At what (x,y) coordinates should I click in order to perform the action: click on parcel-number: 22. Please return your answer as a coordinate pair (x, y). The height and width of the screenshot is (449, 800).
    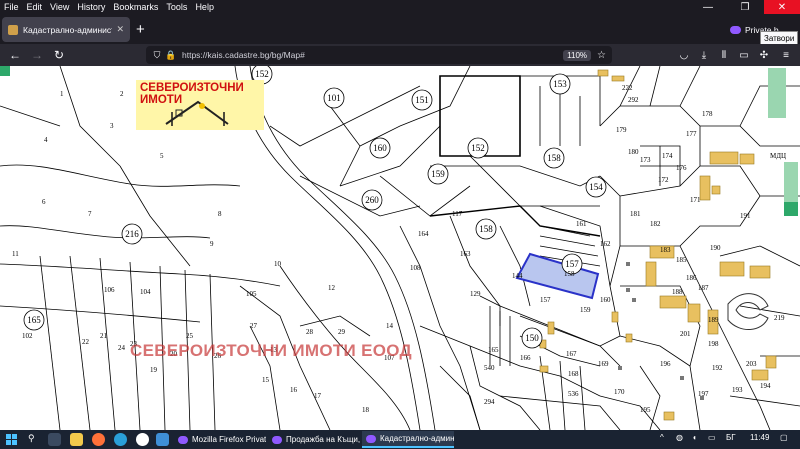
    Looking at the image, I should click on (86, 342).